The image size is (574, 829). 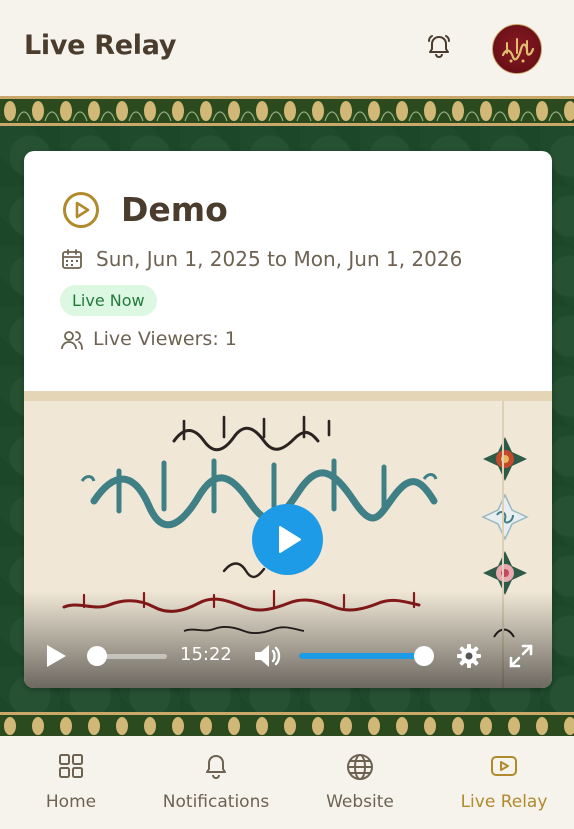 What do you see at coordinates (504, 802) in the screenshot?
I see `nav-label-live-relay: Live Relay` at bounding box center [504, 802].